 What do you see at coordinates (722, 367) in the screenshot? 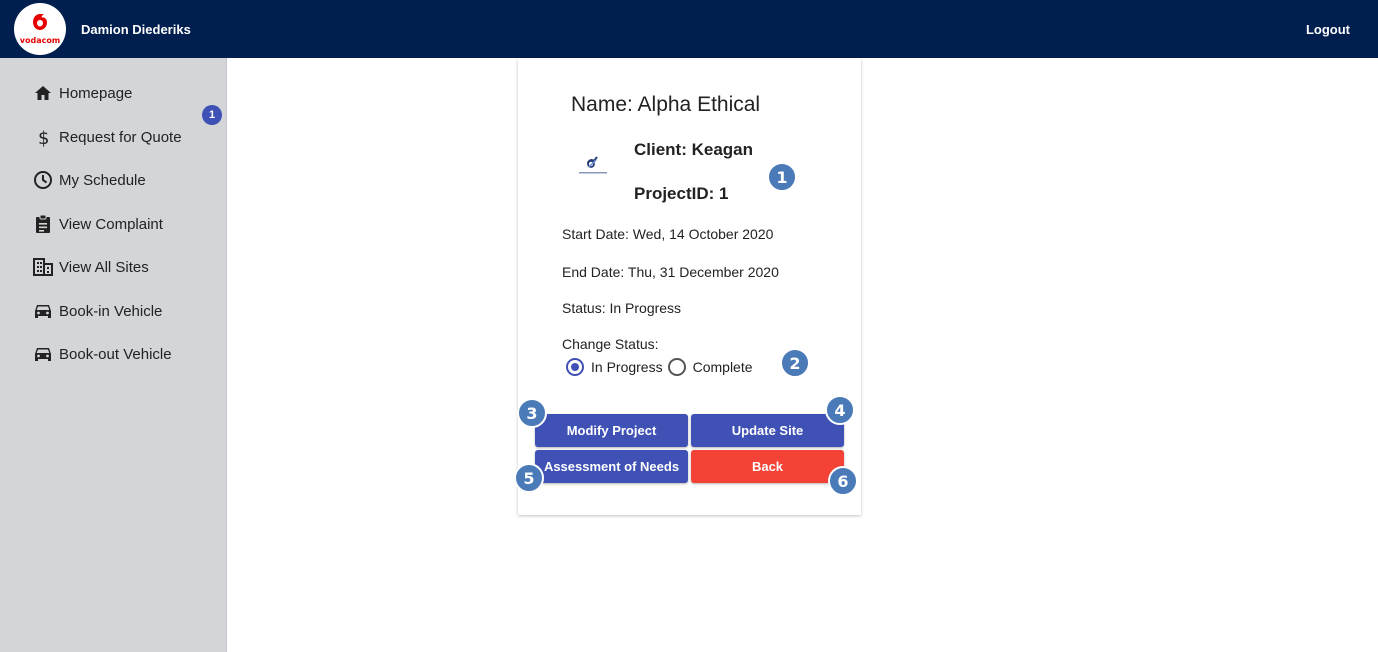
I see `radio-label-complete: Complete` at bounding box center [722, 367].